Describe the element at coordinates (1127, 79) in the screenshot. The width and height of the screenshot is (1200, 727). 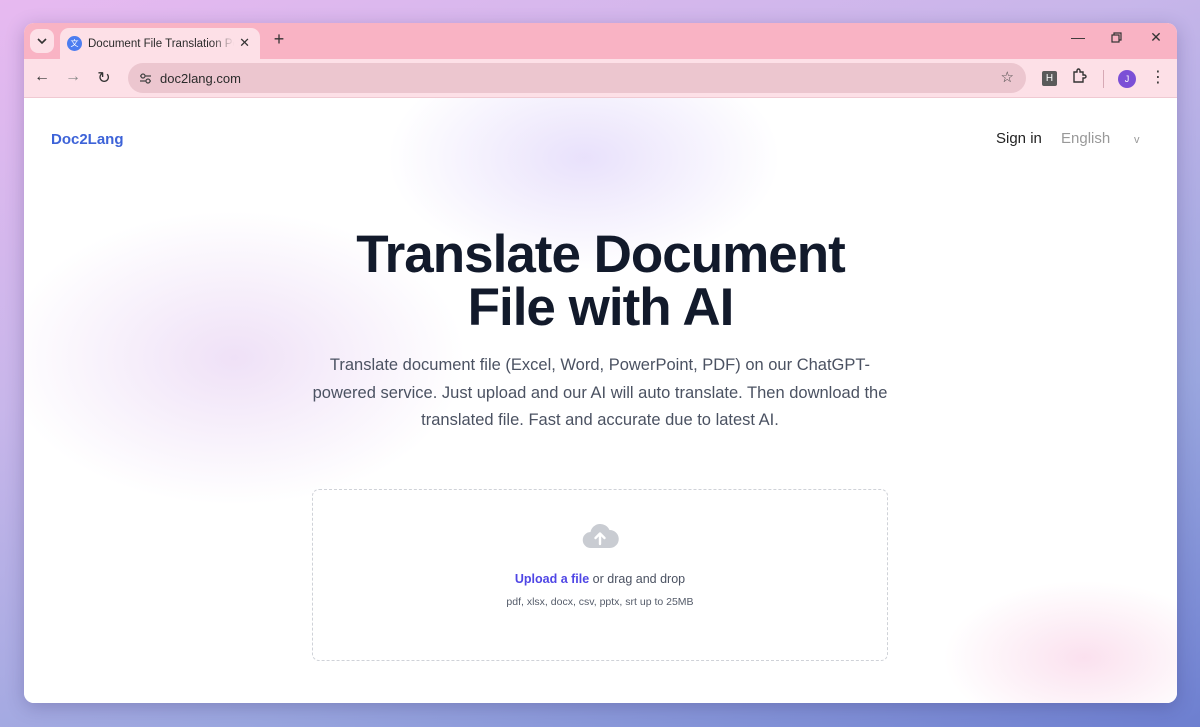
I see `avatar: J` at that location.